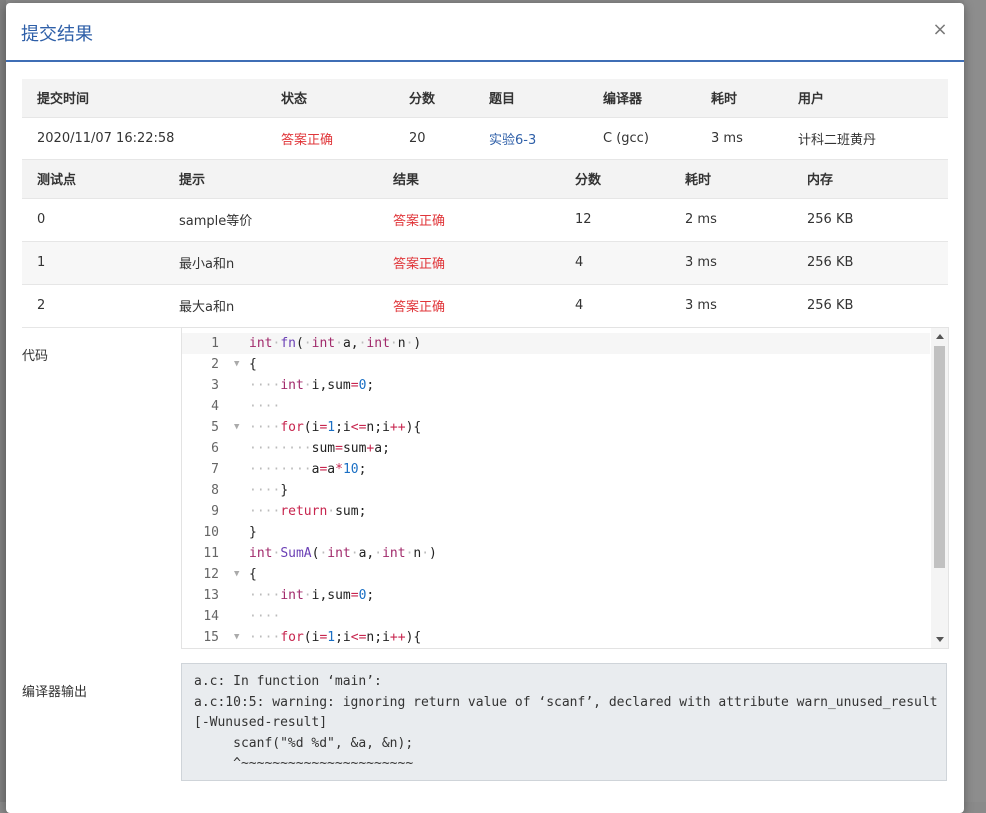  What do you see at coordinates (865, 138) in the screenshot?
I see `user-value: 计科二班黄丹` at bounding box center [865, 138].